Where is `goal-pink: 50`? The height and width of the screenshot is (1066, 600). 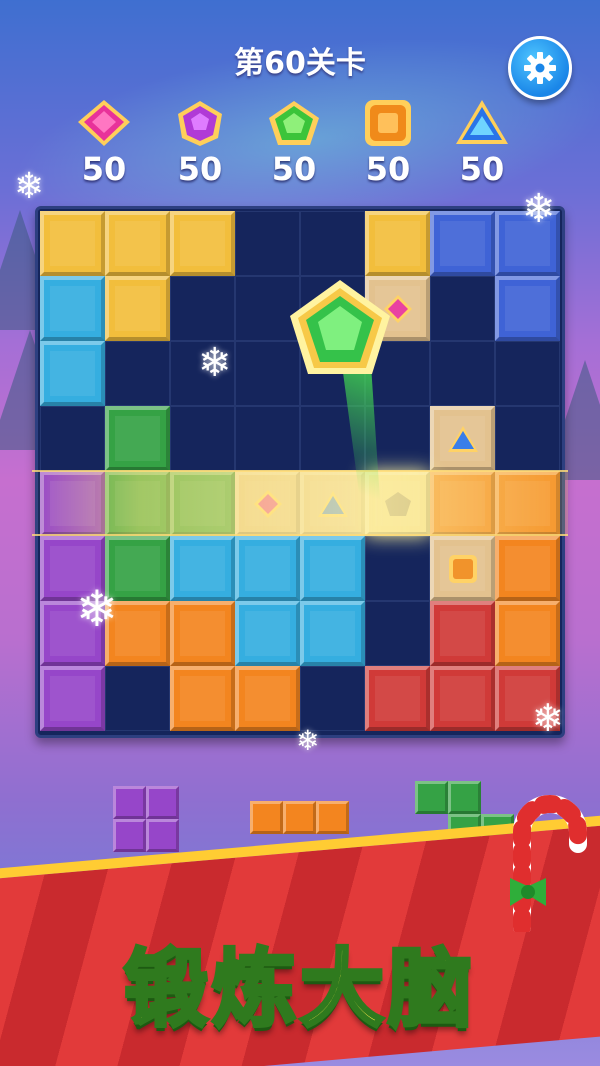 goal-pink: 50 is located at coordinates (104, 143).